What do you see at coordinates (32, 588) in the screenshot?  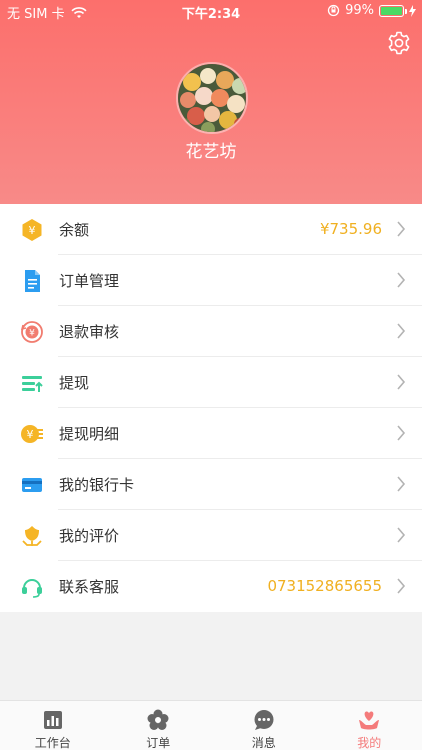 I see `headset-icon` at bounding box center [32, 588].